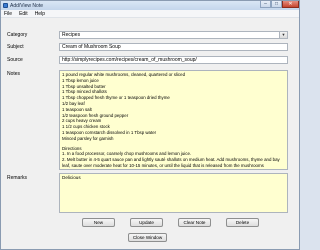 The height and width of the screenshot is (250, 320). Describe the element at coordinates (26, 5) in the screenshot. I see `window-title: Add/View Note` at that location.